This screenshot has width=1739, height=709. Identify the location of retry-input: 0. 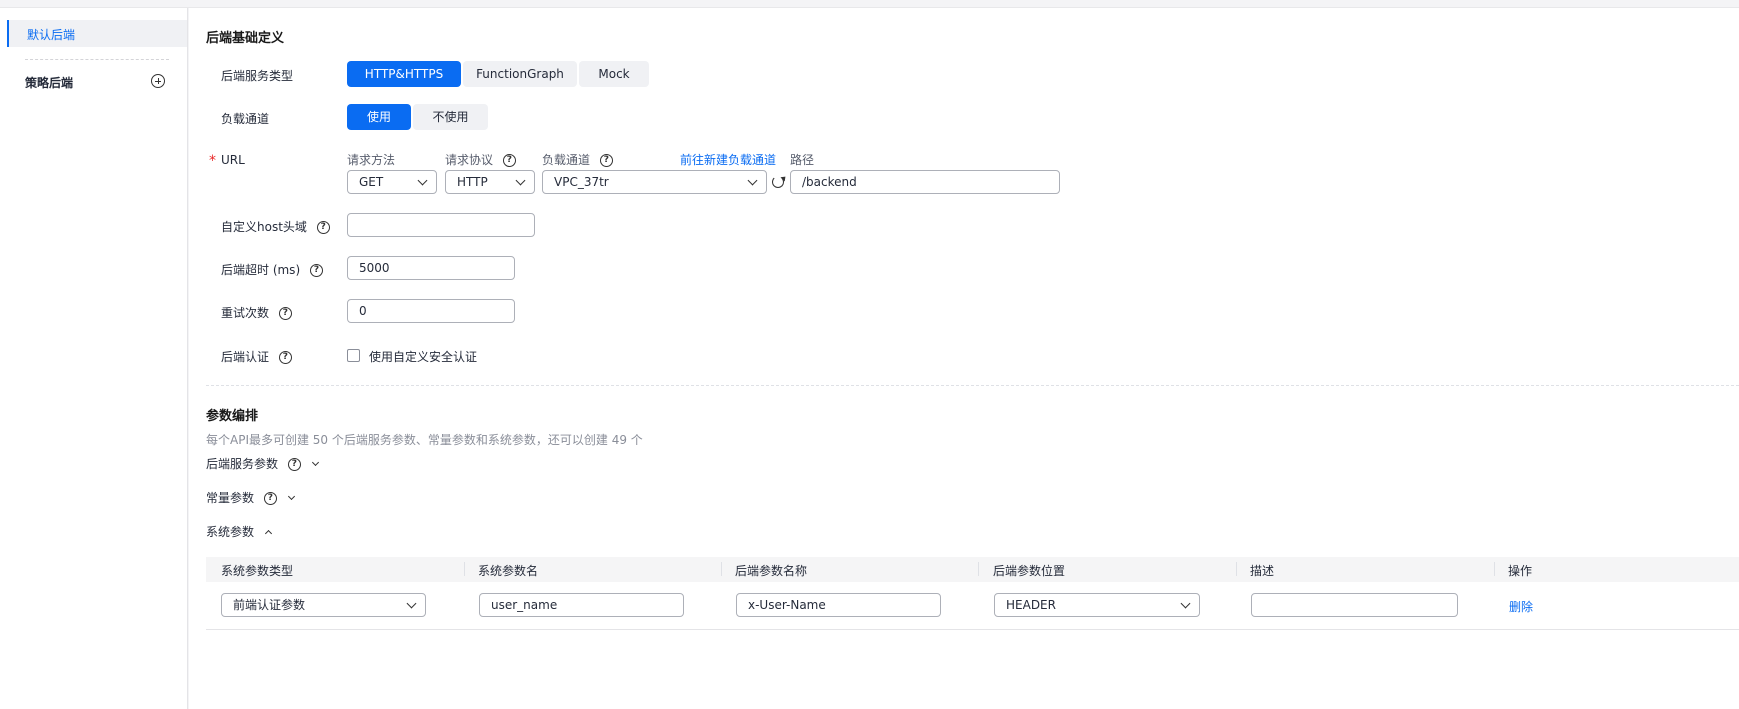
(431, 311).